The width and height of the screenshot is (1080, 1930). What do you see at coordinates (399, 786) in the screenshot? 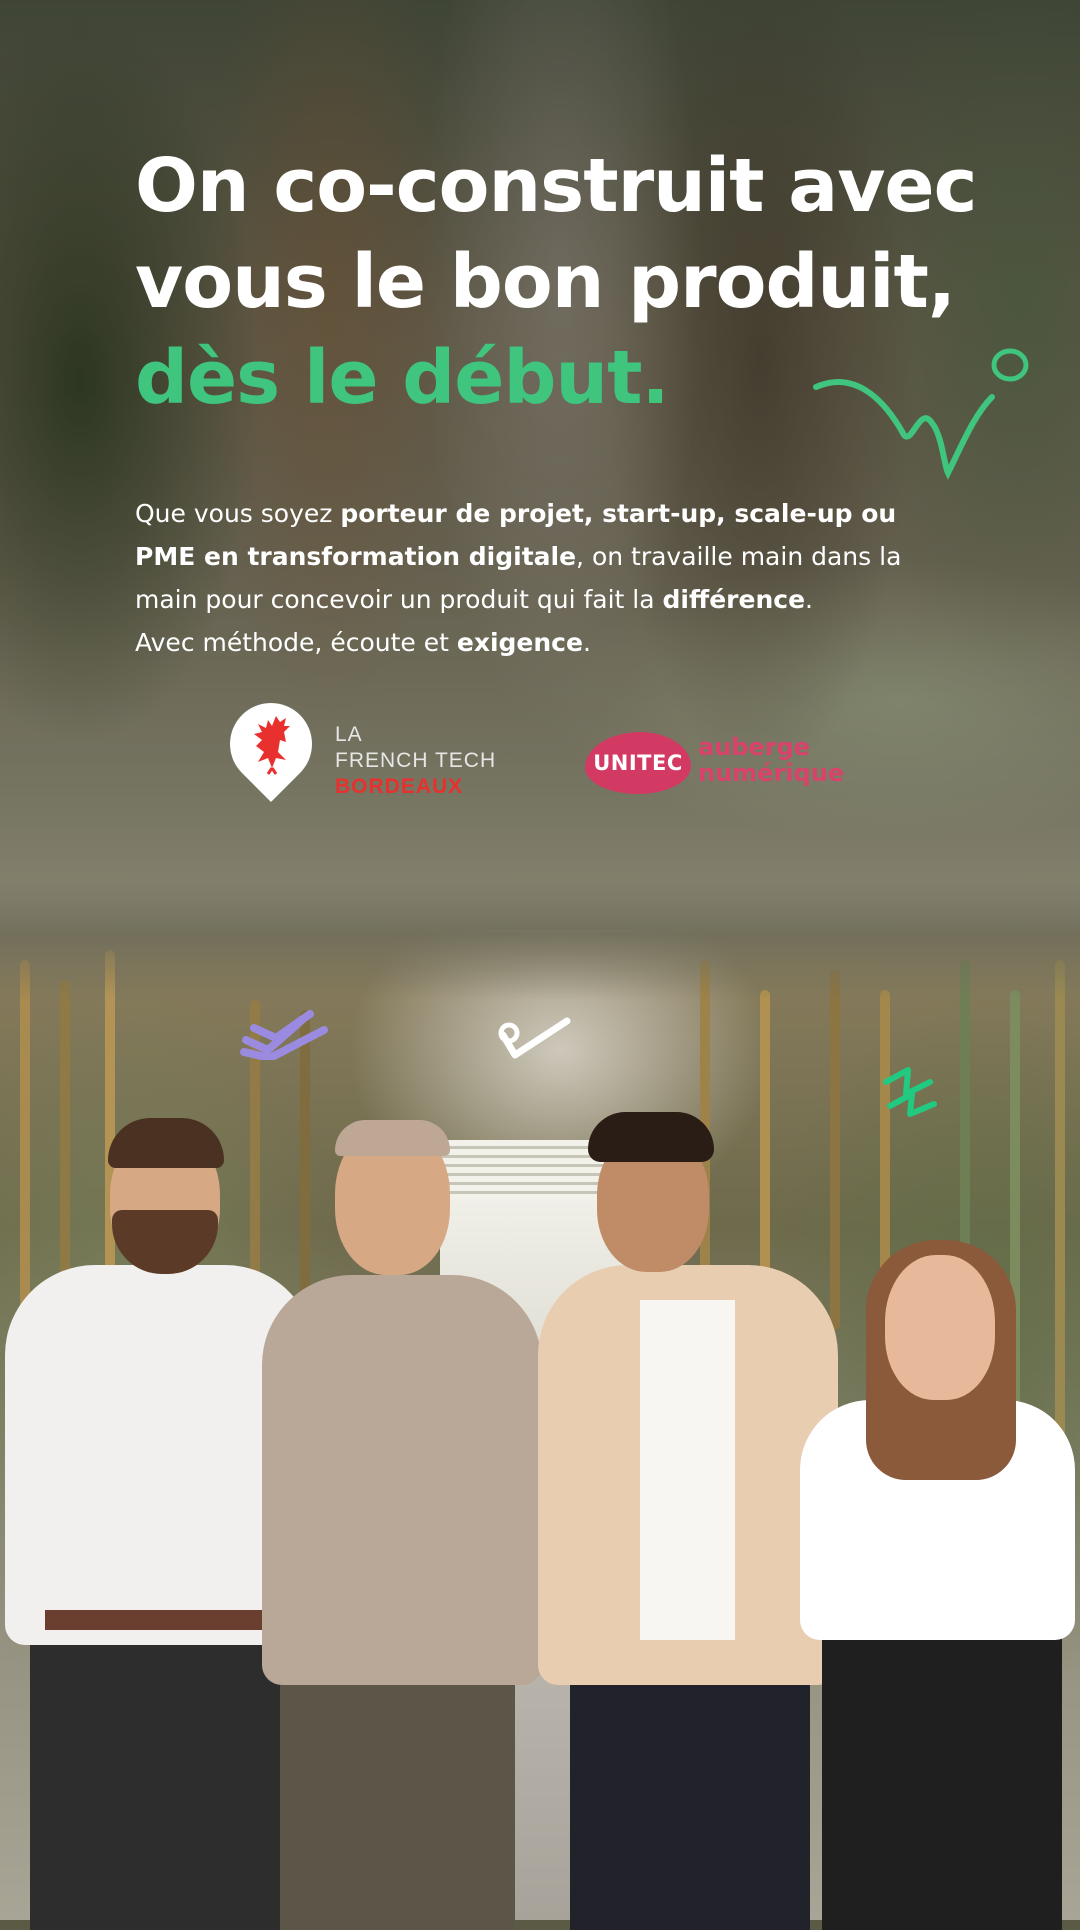
I see `french-tech-line-3: BORDEAUX` at bounding box center [399, 786].